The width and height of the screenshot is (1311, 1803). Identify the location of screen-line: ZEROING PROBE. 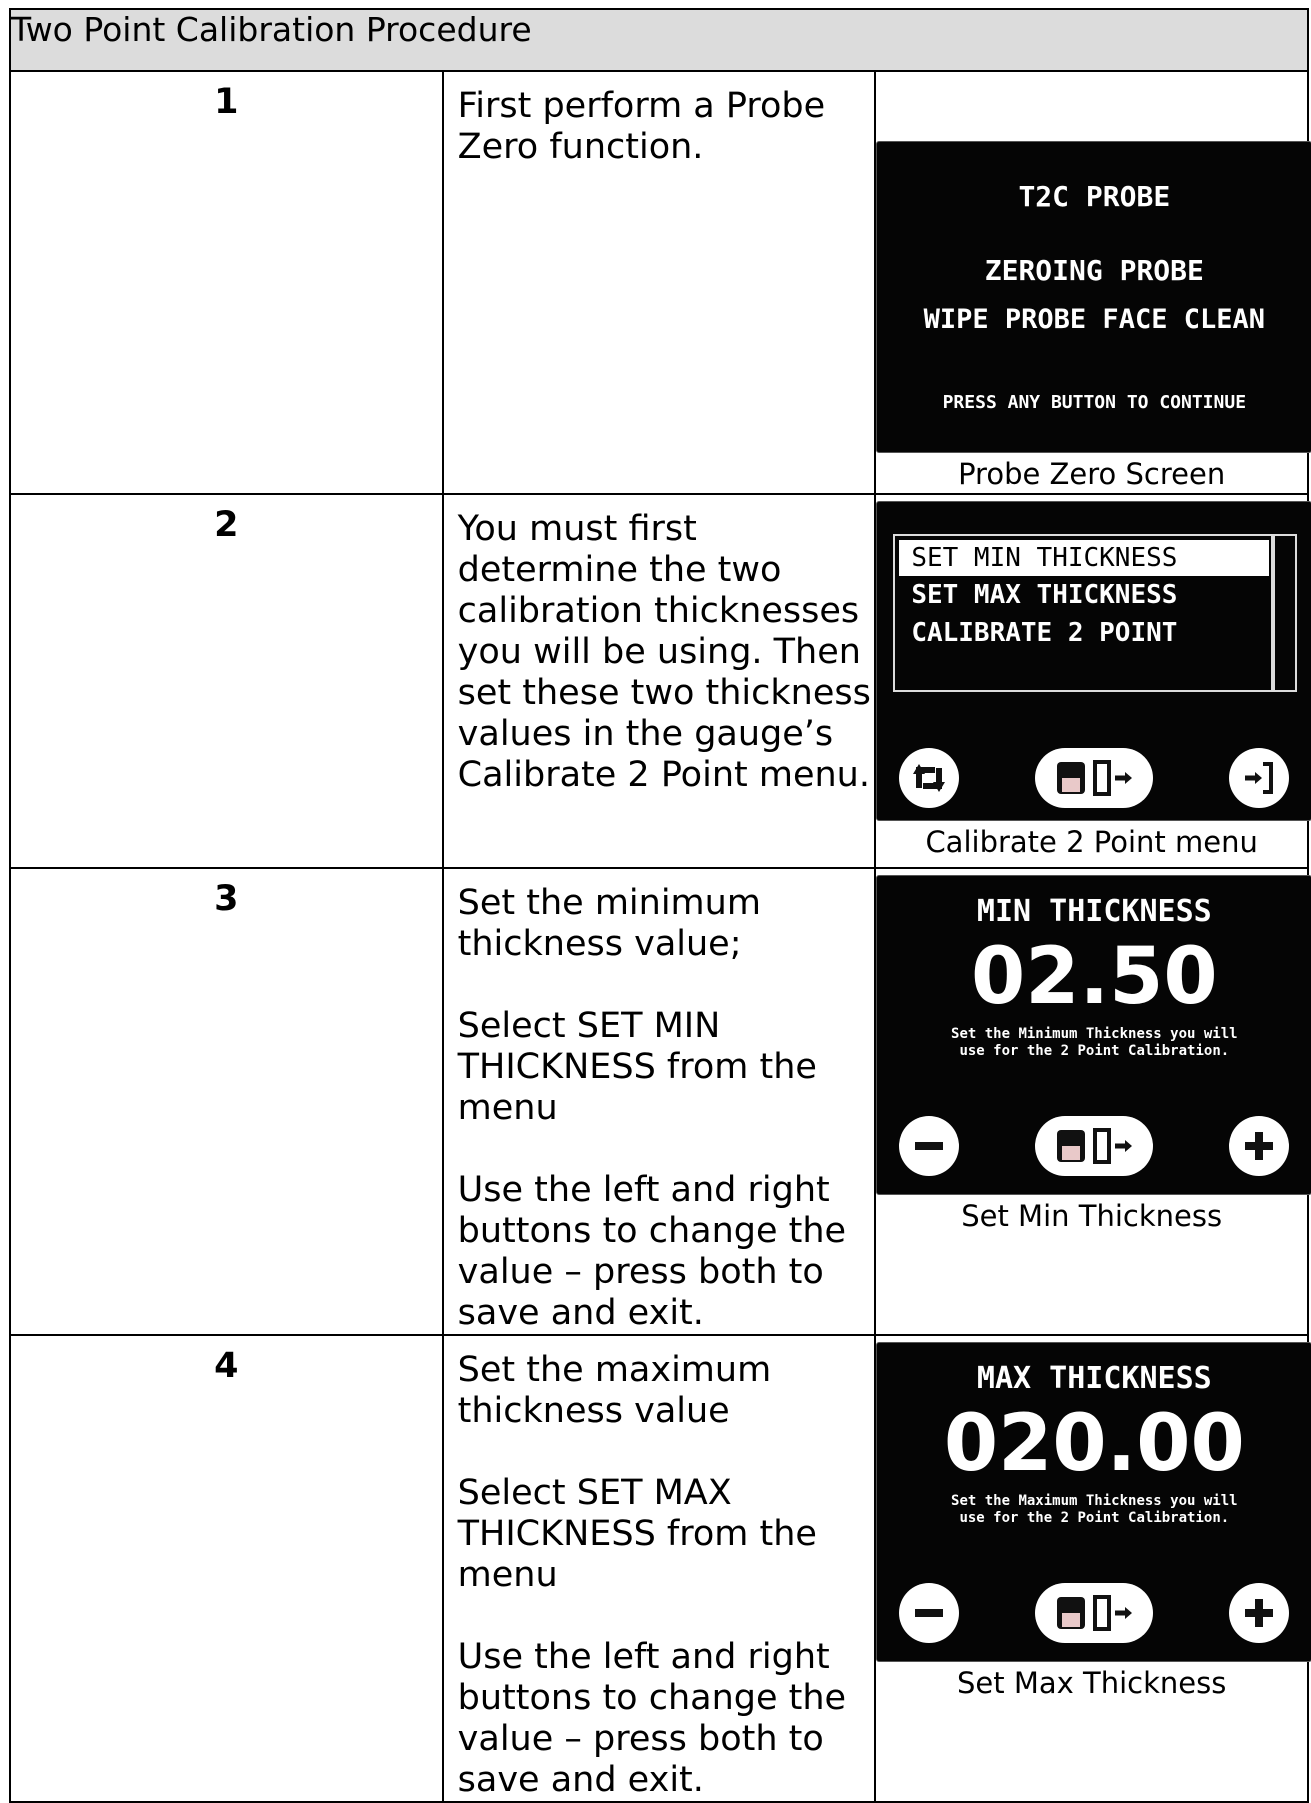
(1094, 270).